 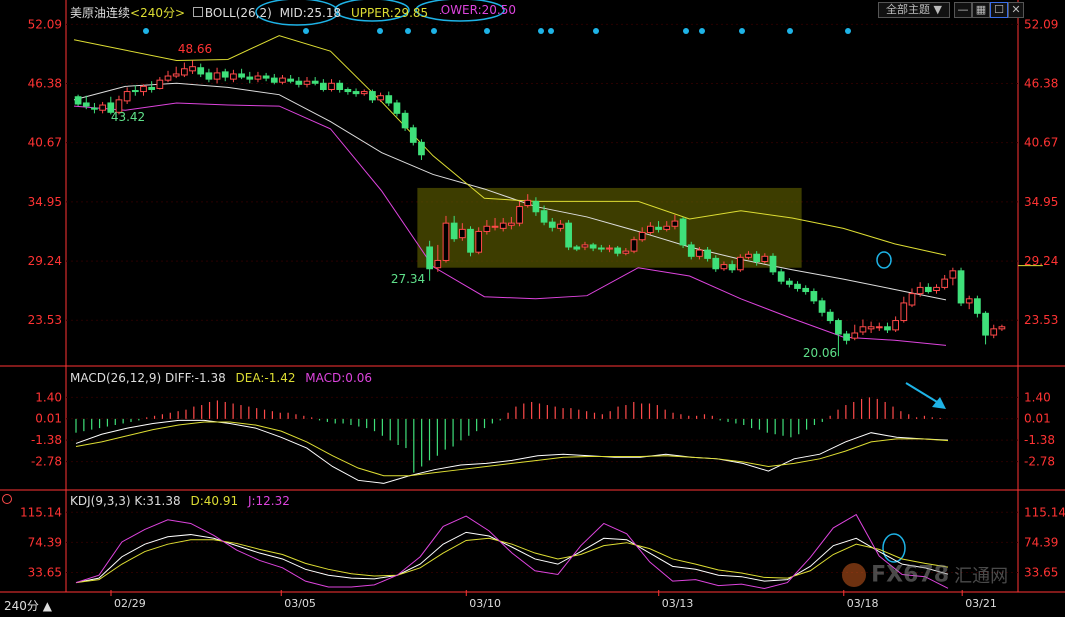 I want to click on close-icon: ✕, so click(x=1016, y=10).